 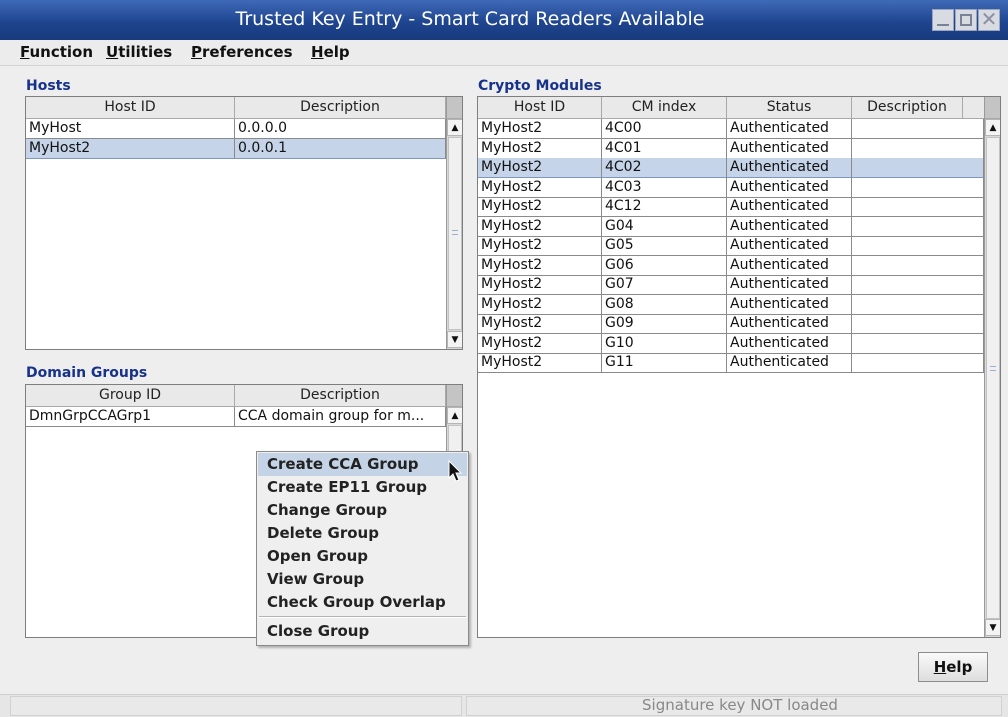 I want to click on table-row: MyHost2 4C03 Authenticated, so click(x=731, y=187).